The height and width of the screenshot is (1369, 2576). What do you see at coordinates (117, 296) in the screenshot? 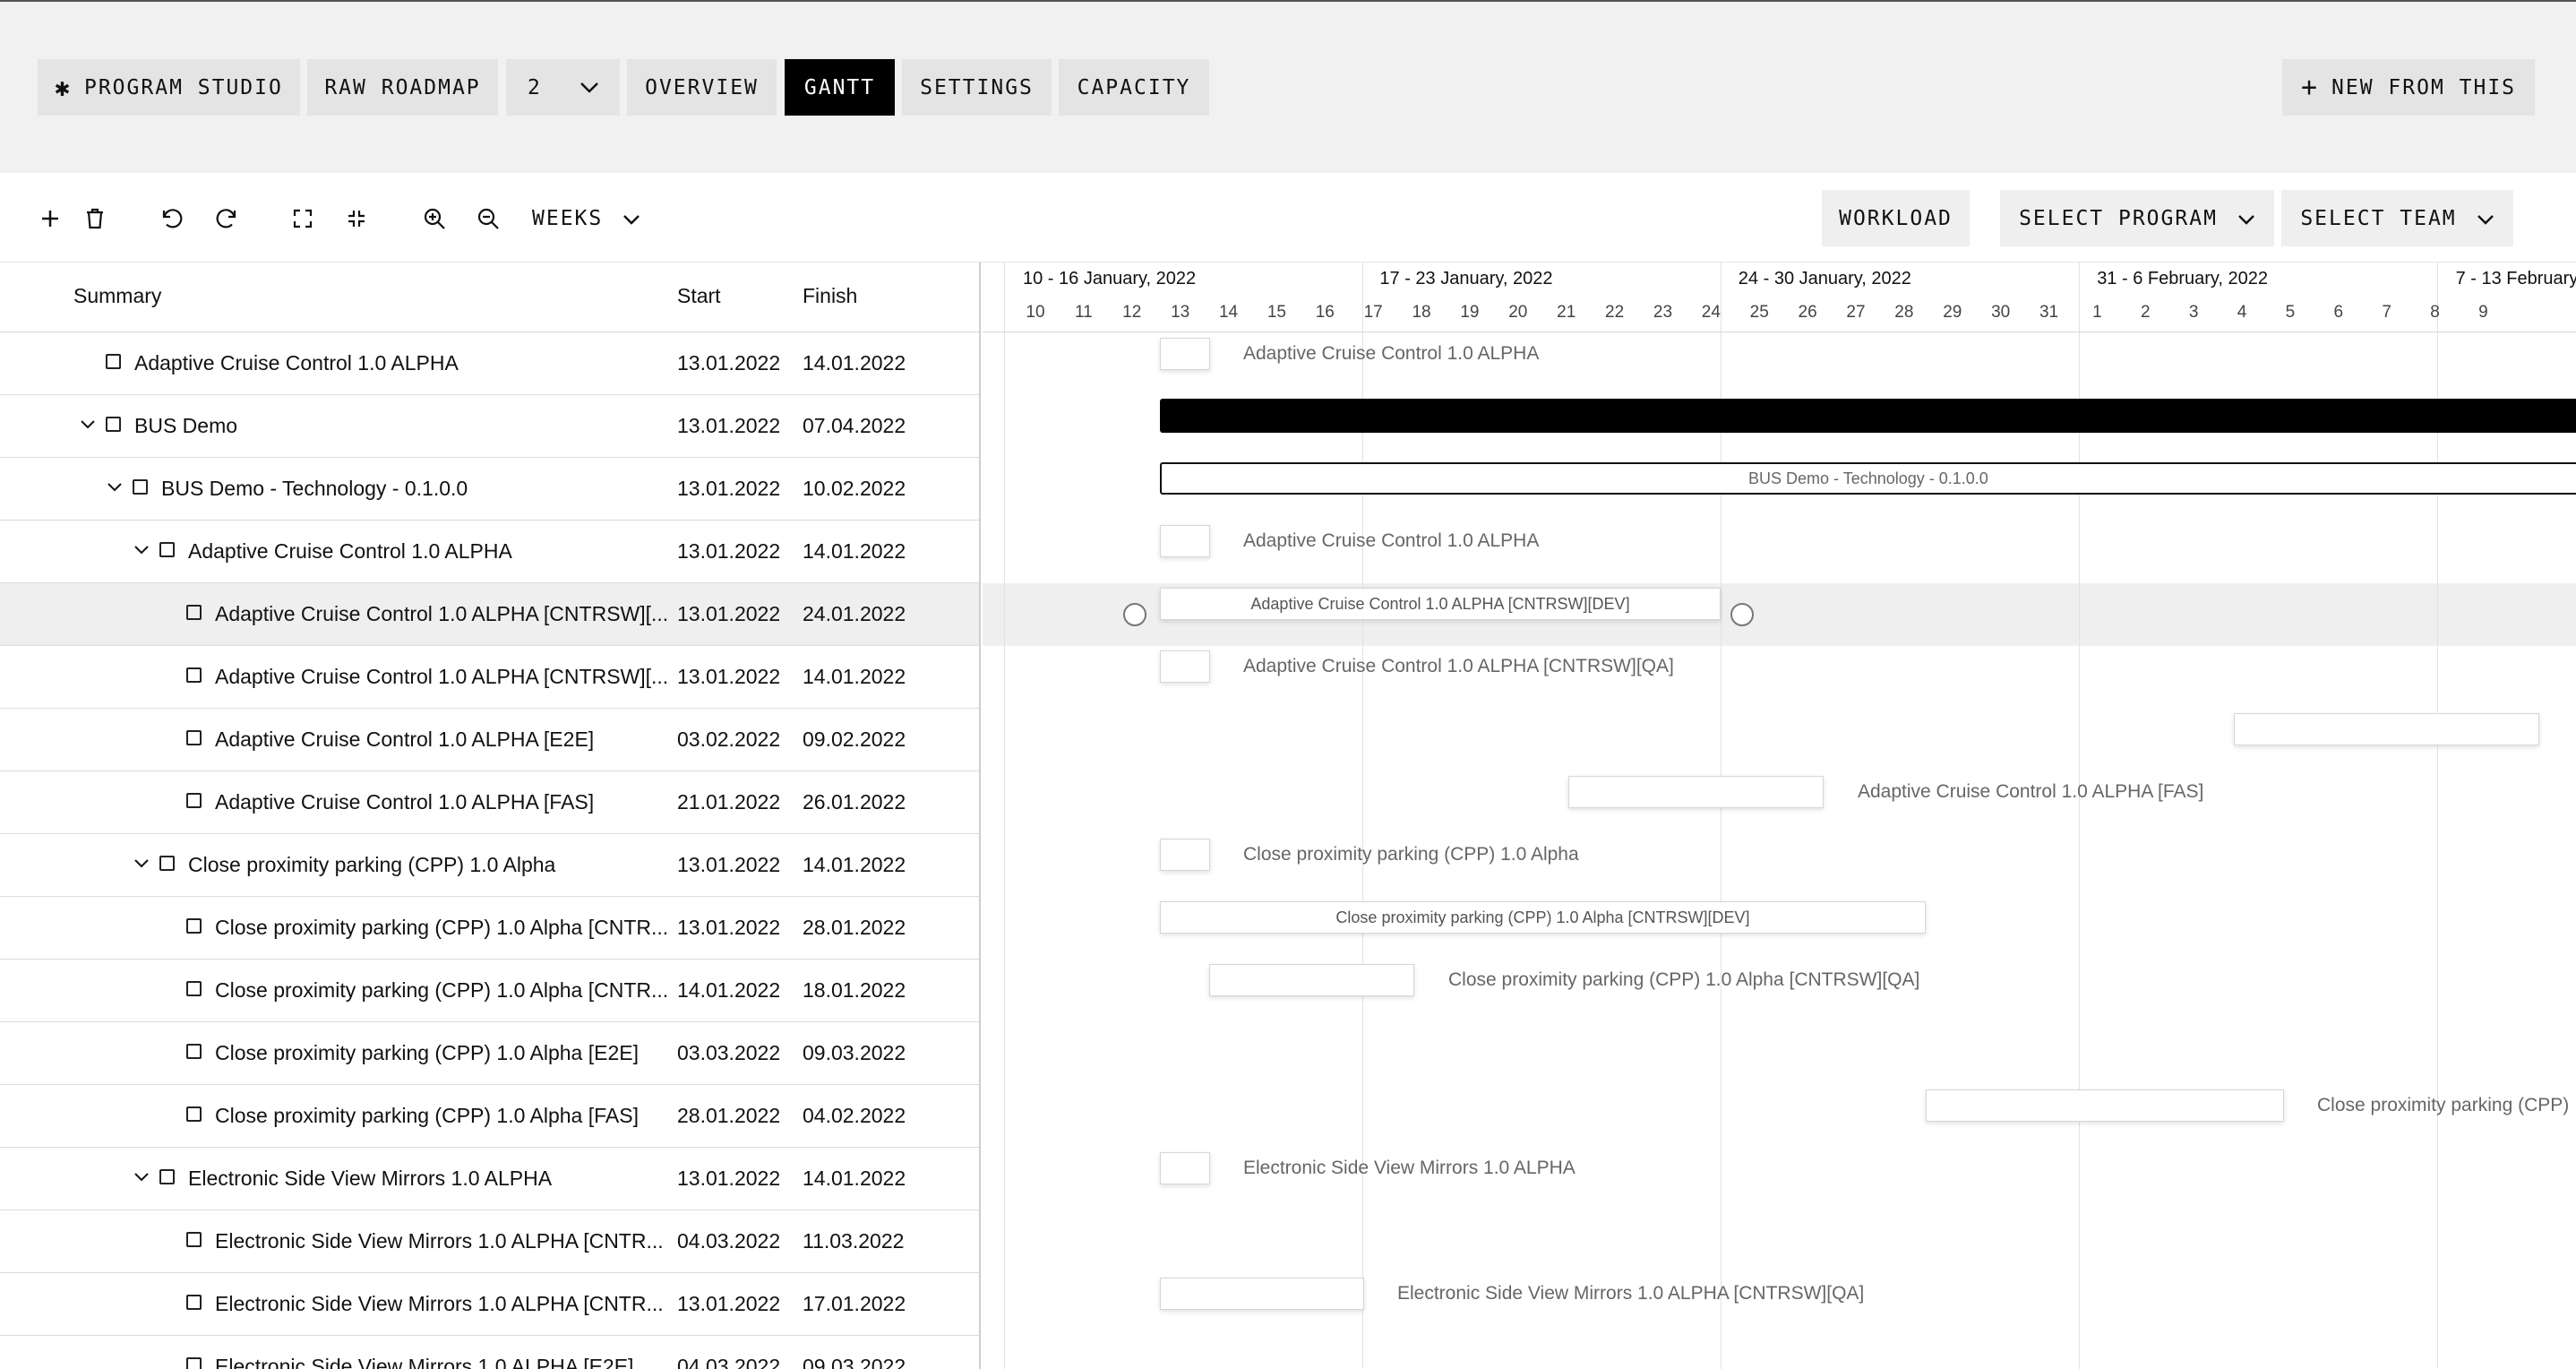
I see `column-header-summary: Summary` at bounding box center [117, 296].